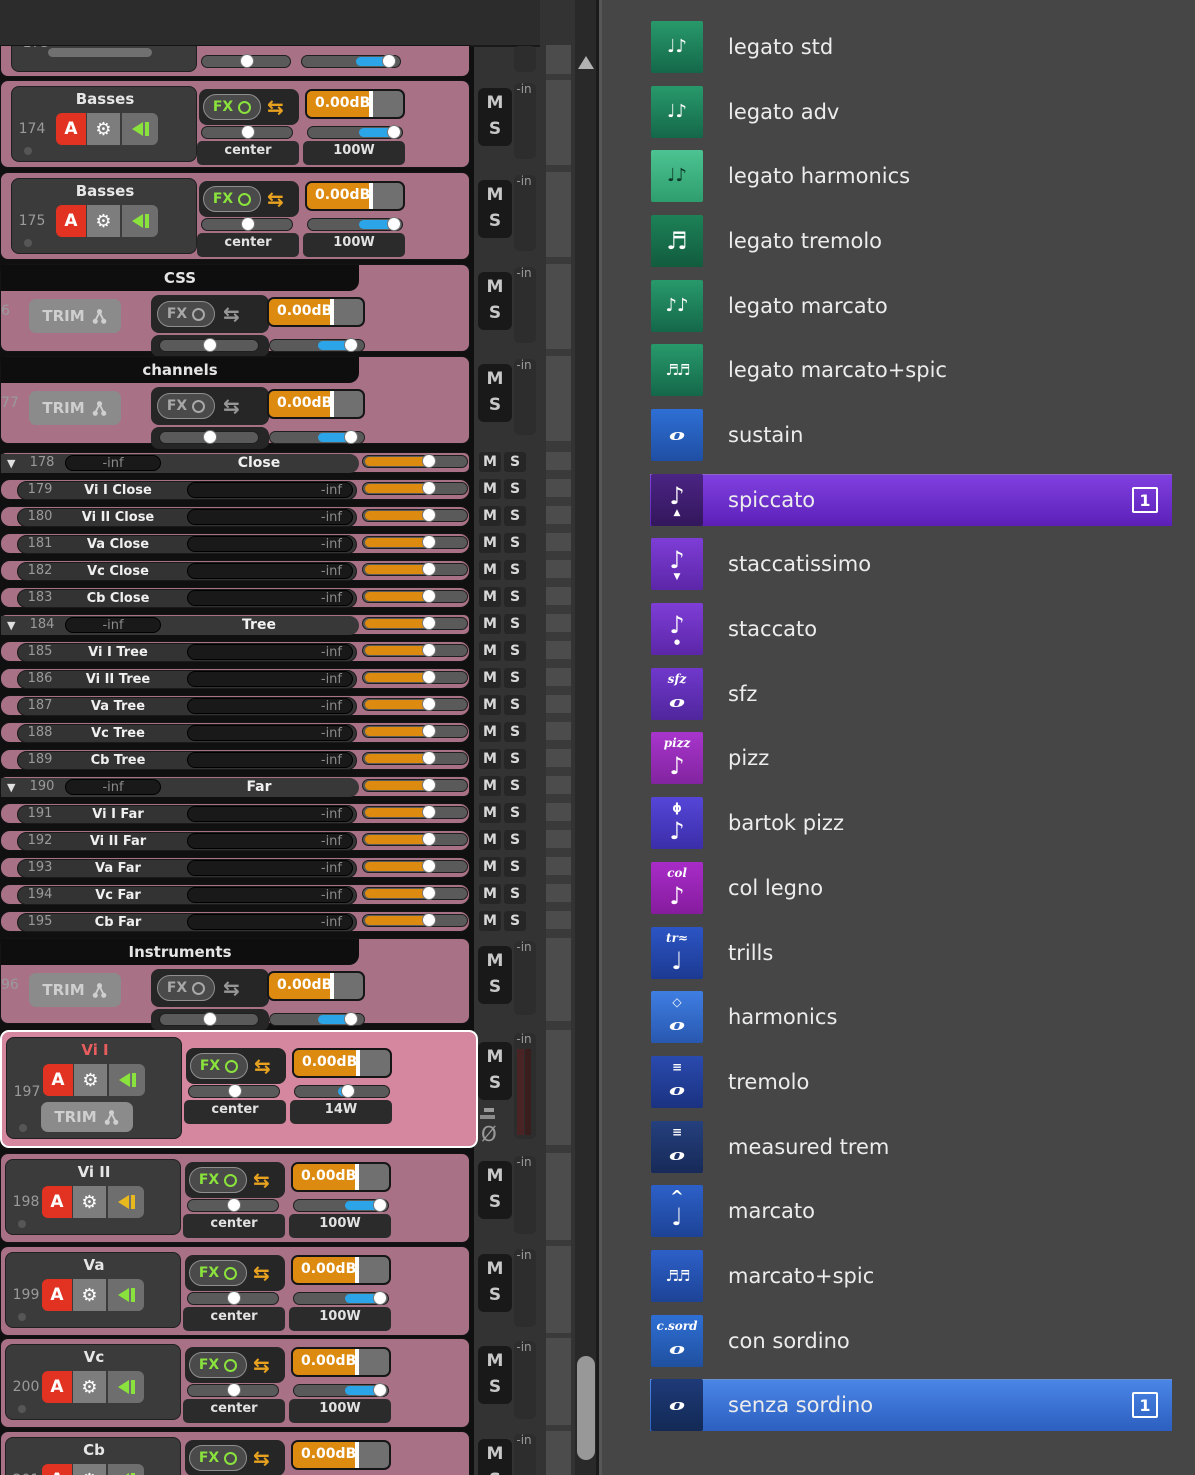  Describe the element at coordinates (898, 1276) in the screenshot. I see `articulation-row: ♬♬ marcato+spic` at that location.